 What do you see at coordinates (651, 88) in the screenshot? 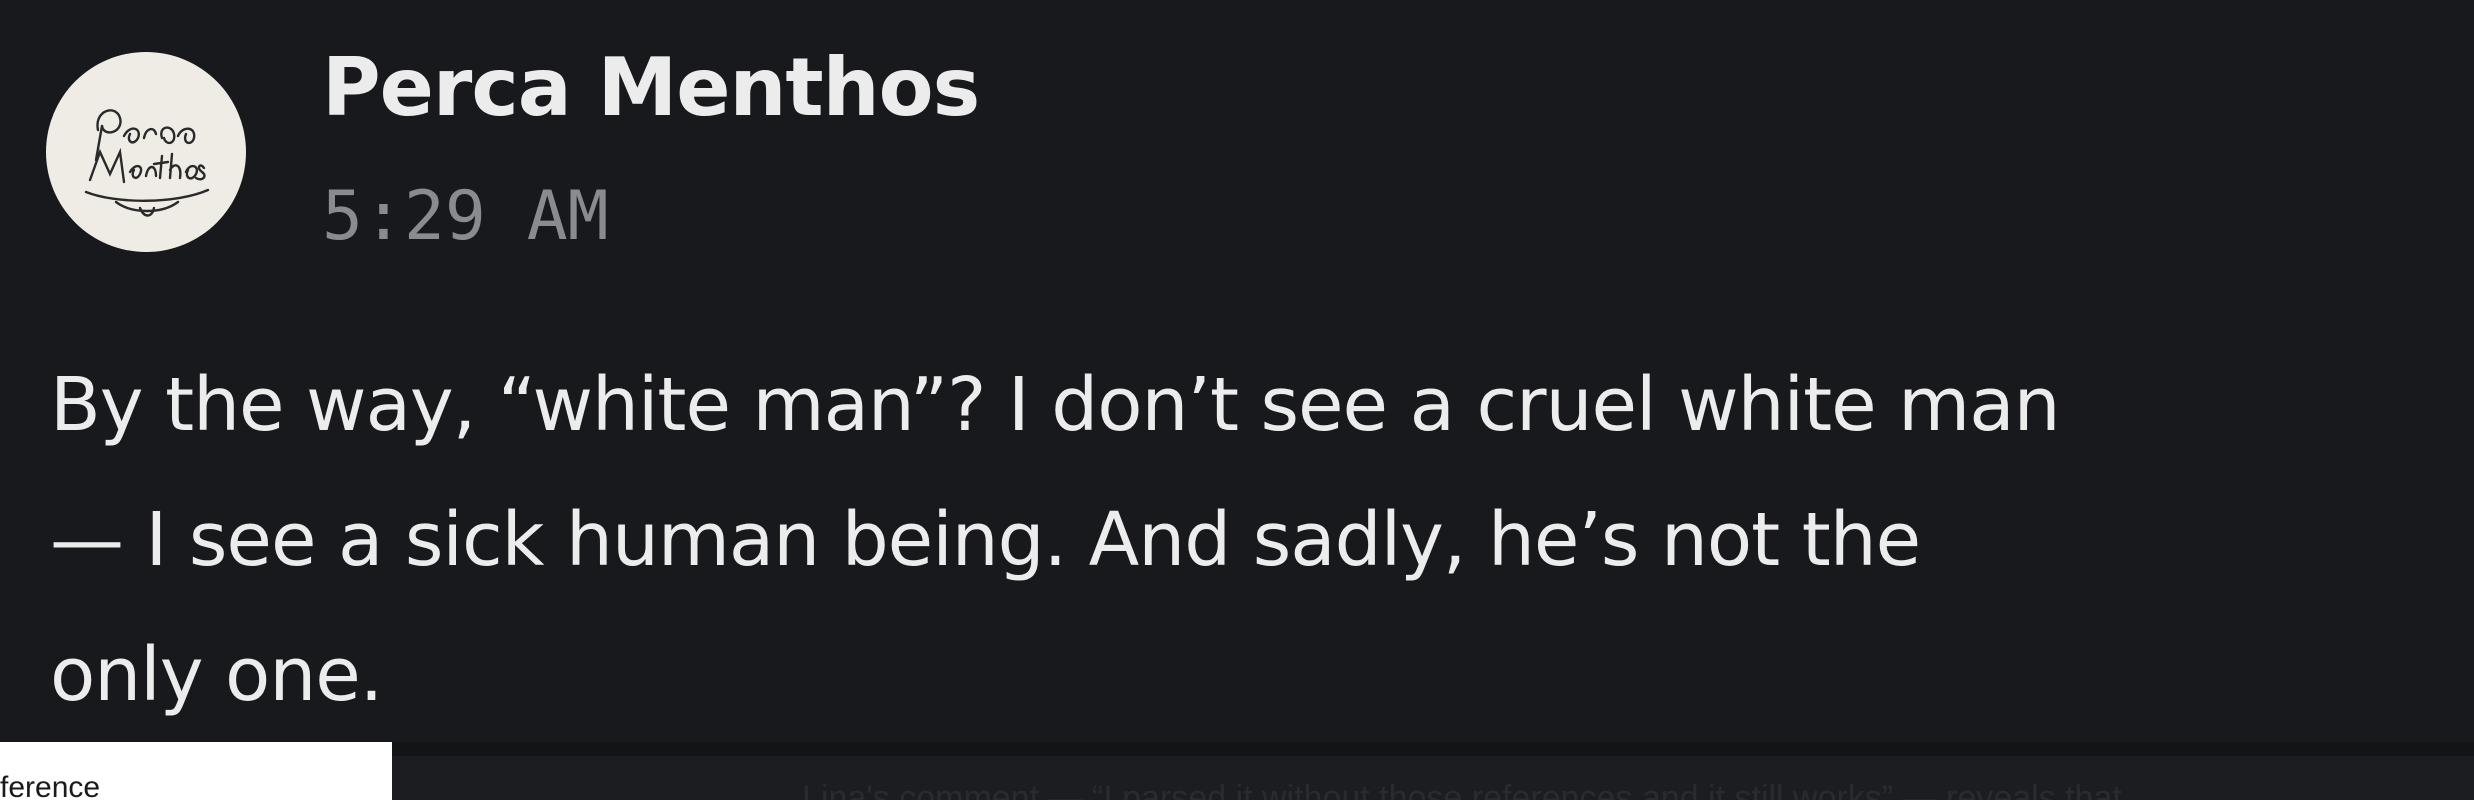
I see `author-name: Perca Menthos` at bounding box center [651, 88].